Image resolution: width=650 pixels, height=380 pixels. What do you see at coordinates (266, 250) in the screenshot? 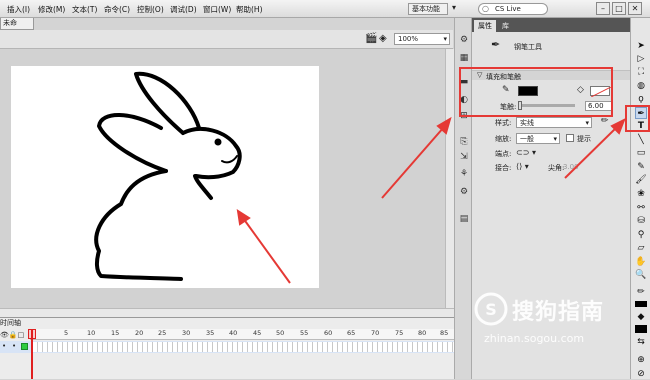
I see `arrow-to-stage` at bounding box center [266, 250].